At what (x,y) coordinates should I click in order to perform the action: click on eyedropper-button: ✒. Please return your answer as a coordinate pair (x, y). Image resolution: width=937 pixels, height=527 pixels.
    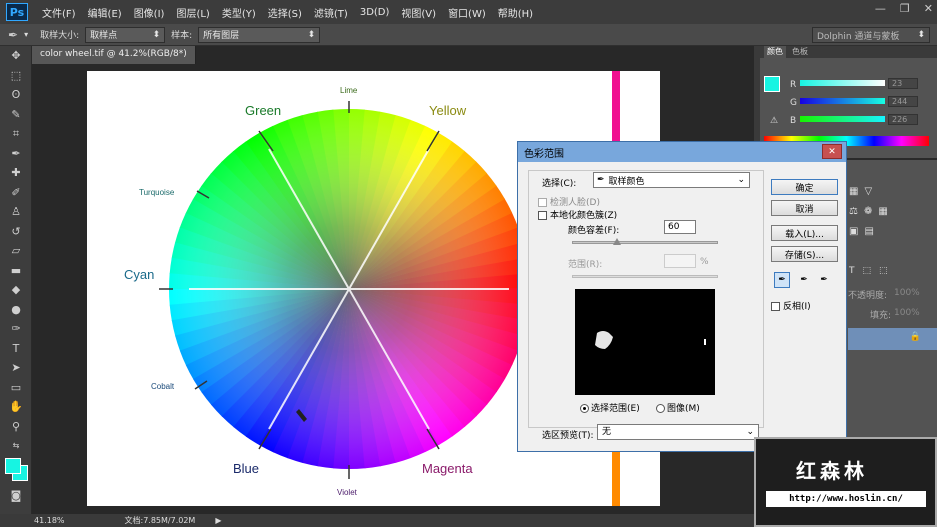
    Looking at the image, I should click on (782, 280).